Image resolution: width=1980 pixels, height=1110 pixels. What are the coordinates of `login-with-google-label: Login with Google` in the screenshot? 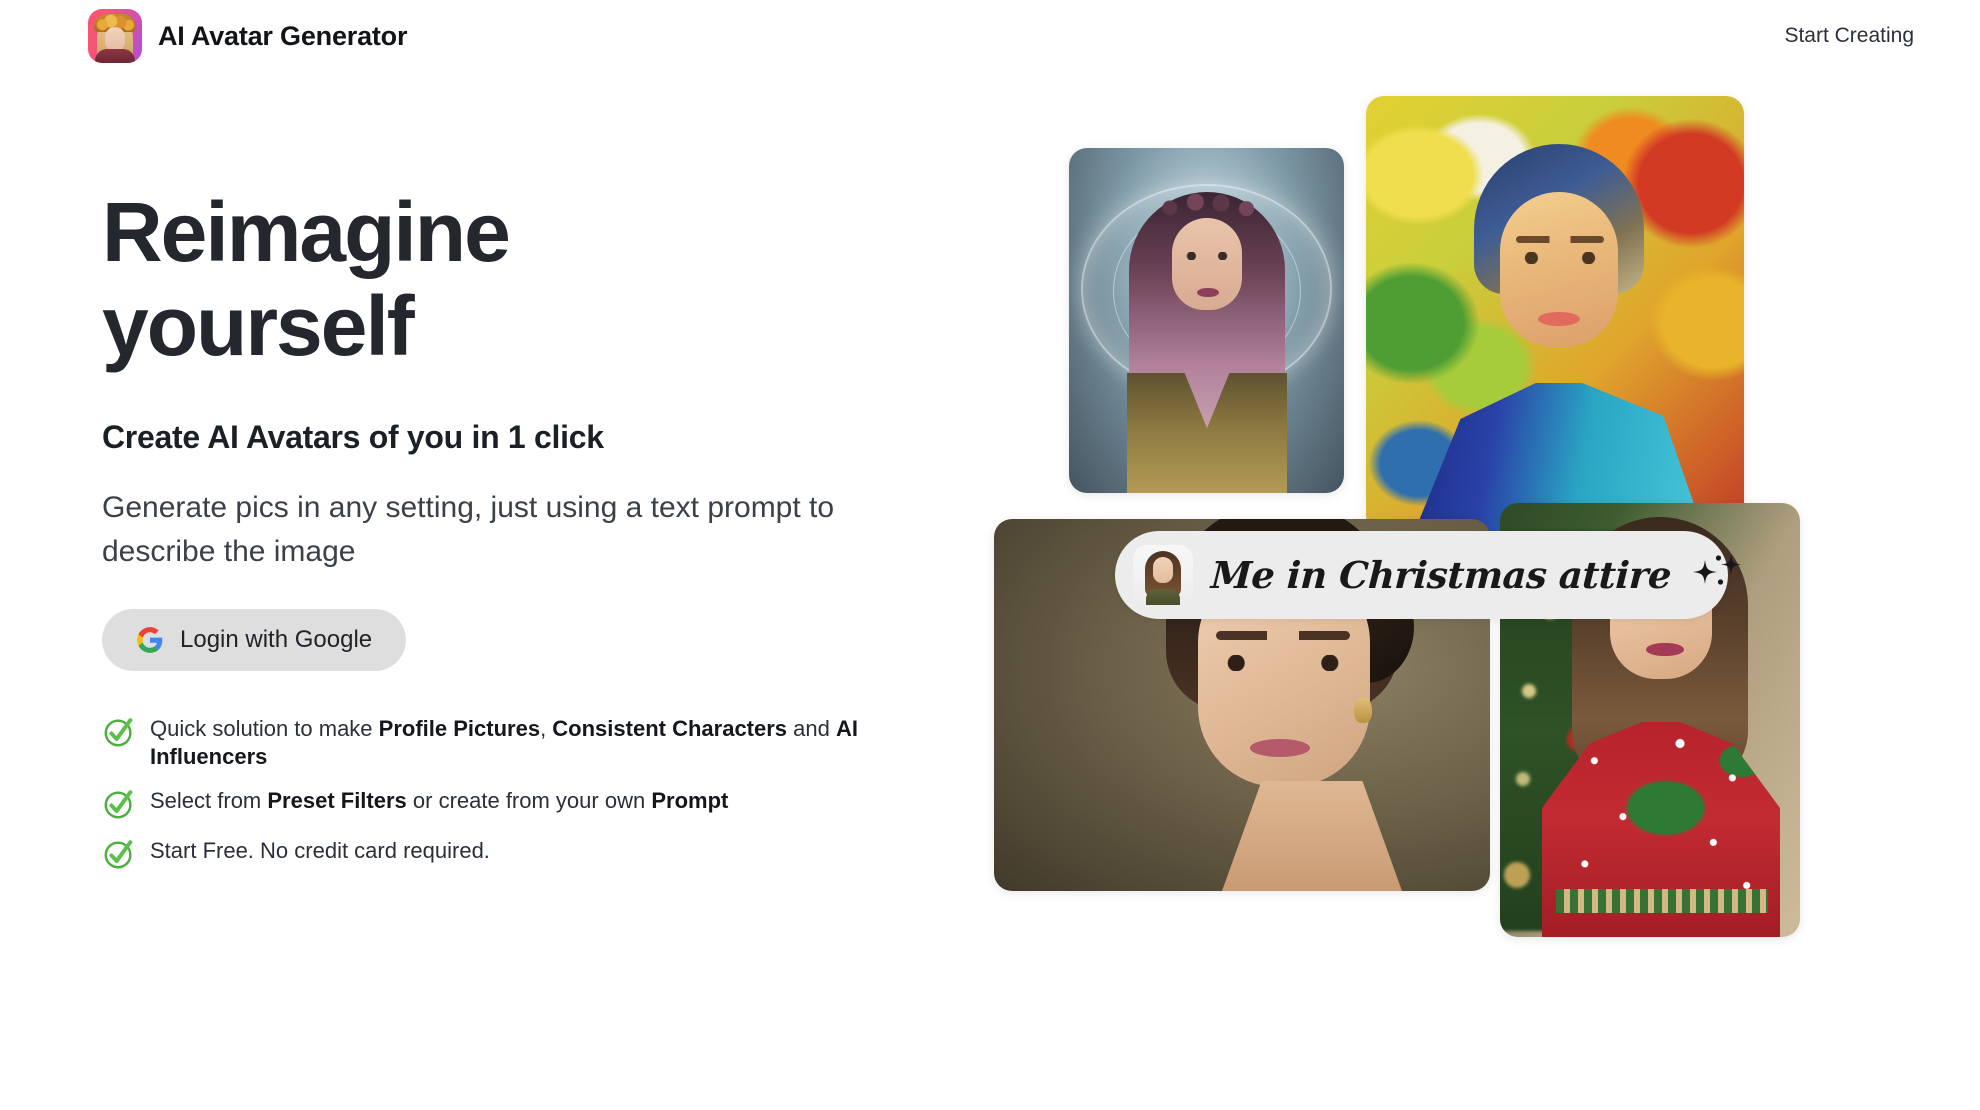 It's located at (276, 640).